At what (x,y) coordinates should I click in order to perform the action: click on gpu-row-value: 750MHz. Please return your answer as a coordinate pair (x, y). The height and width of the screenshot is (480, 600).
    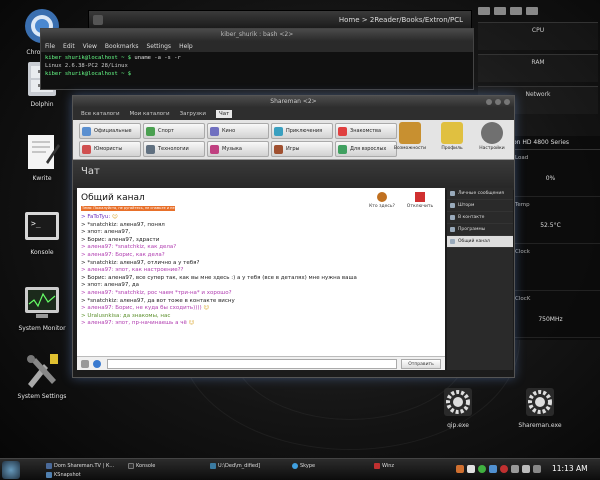
    Looking at the image, I should click on (550, 319).